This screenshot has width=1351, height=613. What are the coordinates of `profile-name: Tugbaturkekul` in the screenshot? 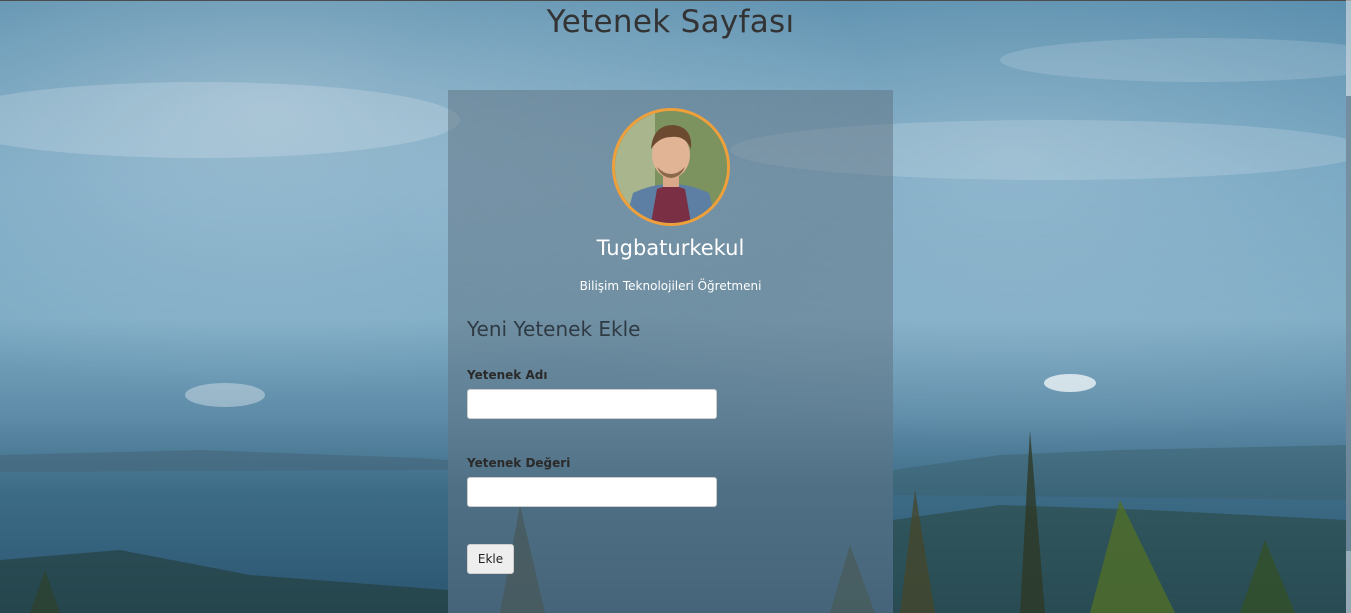 It's located at (670, 248).